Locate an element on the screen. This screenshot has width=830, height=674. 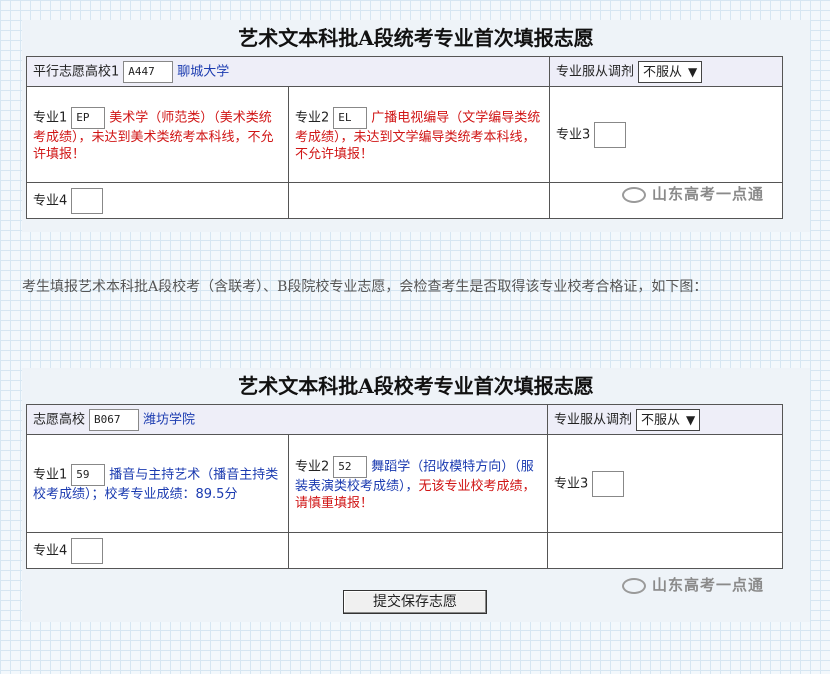
form-title: 艺术文本科批A段统考专业首次填报志愿 is located at coordinates (416, 38).